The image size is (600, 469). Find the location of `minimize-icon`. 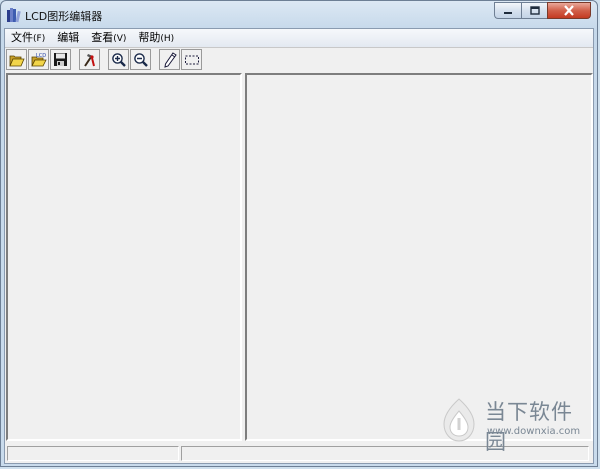

minimize-icon is located at coordinates (508, 12).